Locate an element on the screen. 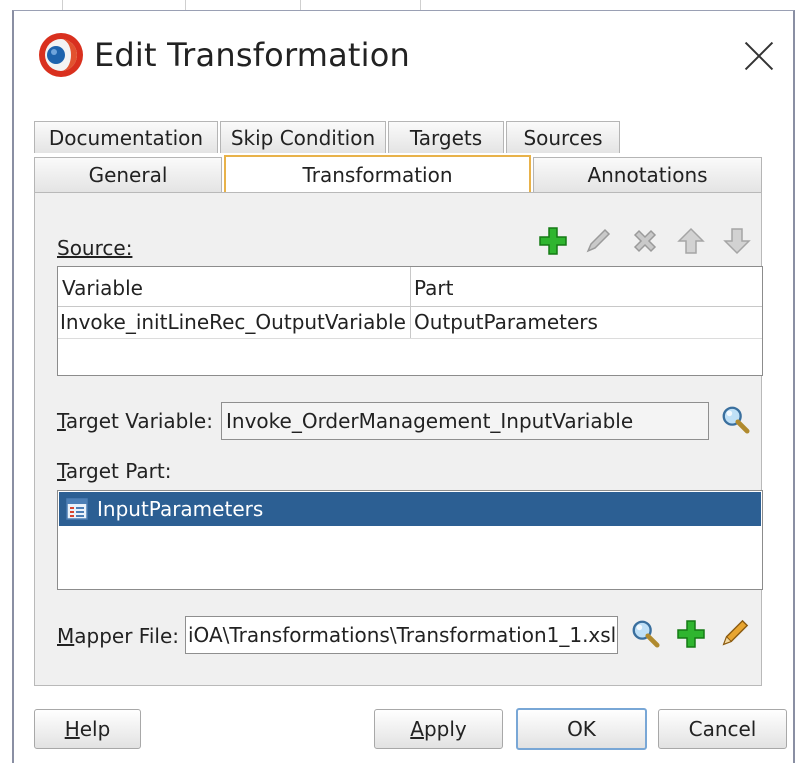 This screenshot has height=763, width=799. move-down-icon is located at coordinates (737, 241).